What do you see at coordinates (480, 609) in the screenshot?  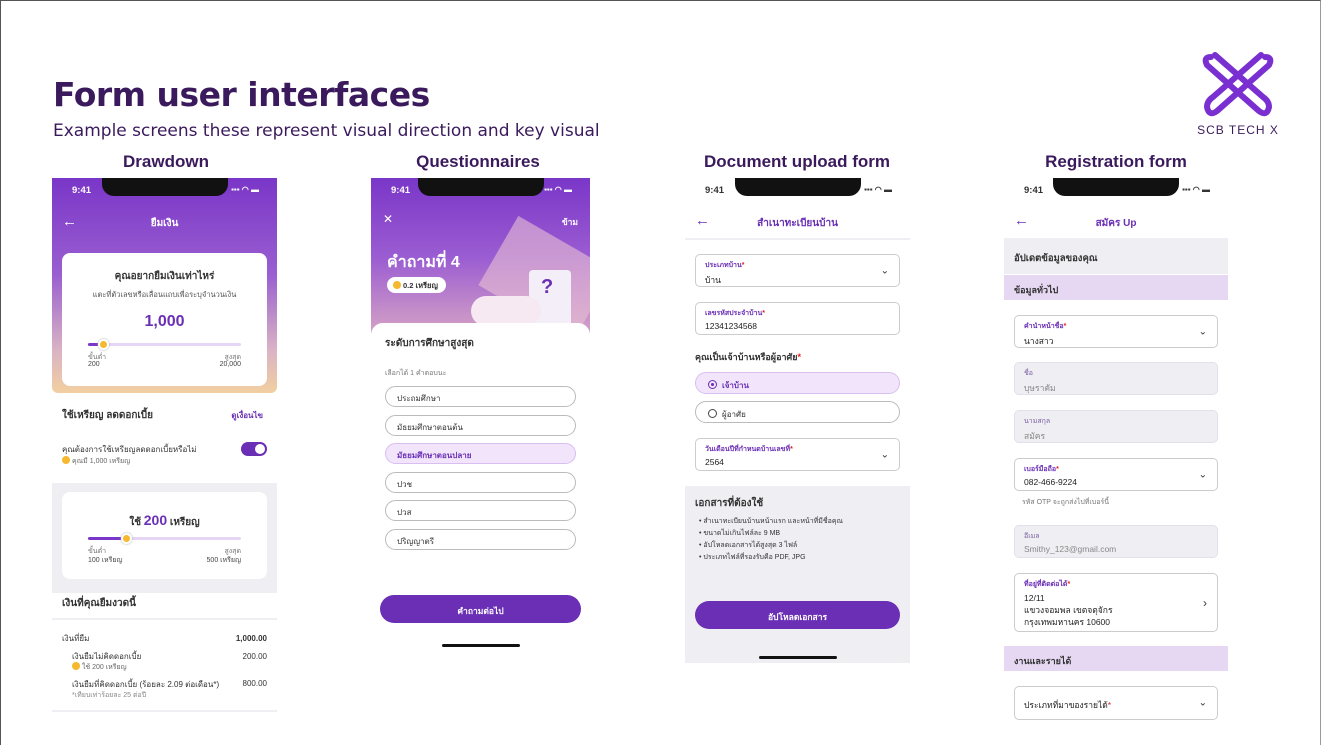 I see `next-question-button: คำถามต่อไป` at bounding box center [480, 609].